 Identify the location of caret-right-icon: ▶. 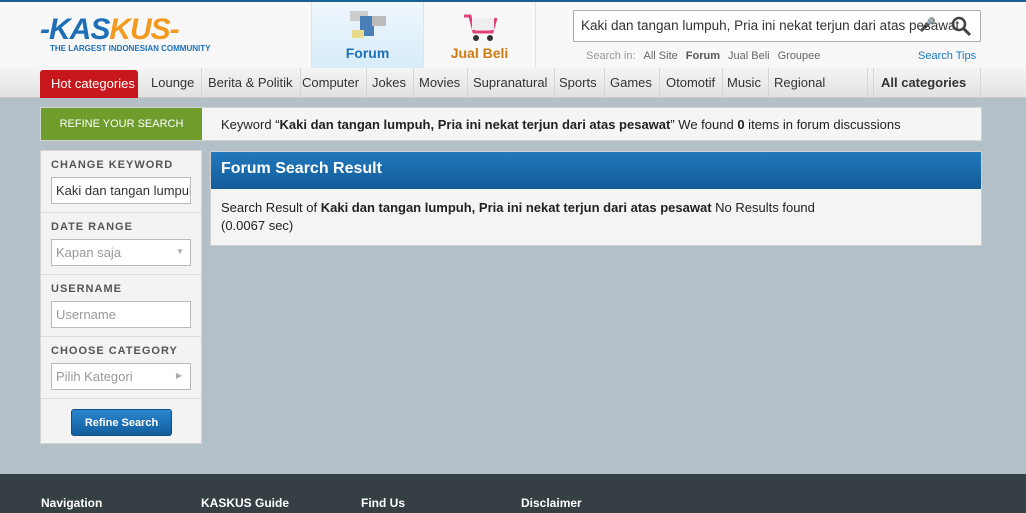
(178, 375).